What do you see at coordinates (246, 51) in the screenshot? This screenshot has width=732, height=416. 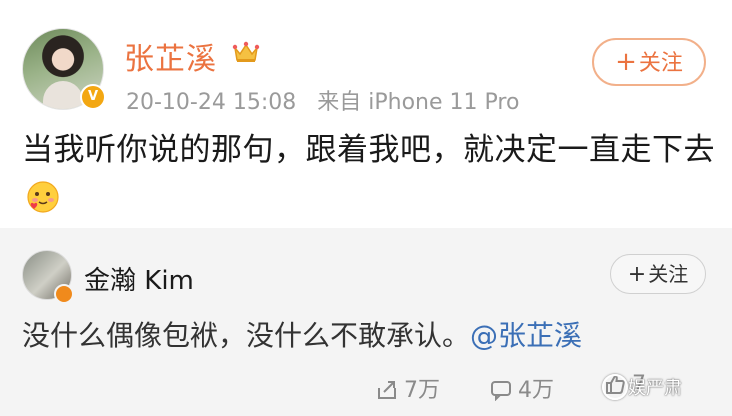 I see `crown-icon` at bounding box center [246, 51].